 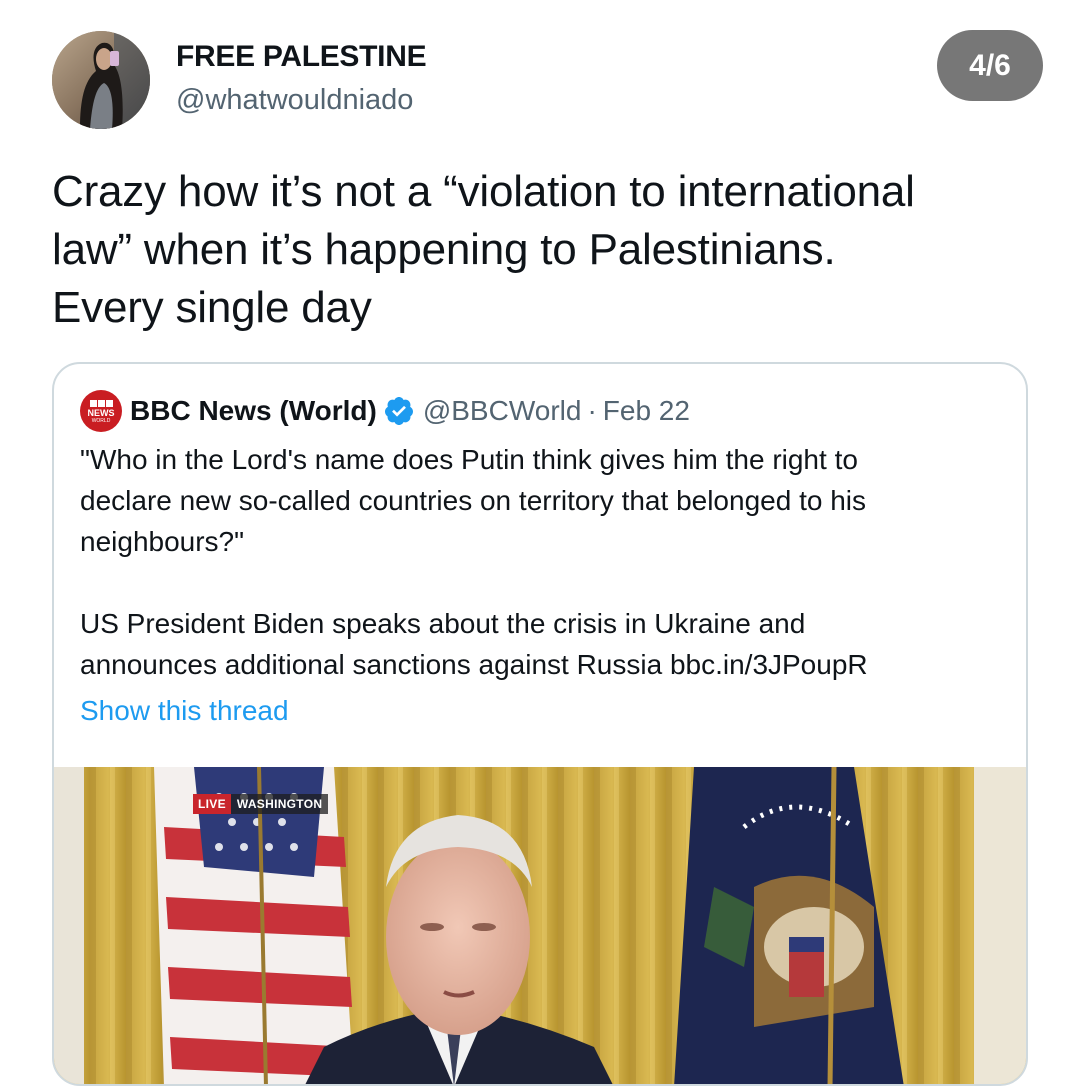 What do you see at coordinates (279, 804) in the screenshot?
I see `location-label: WASHINGTON` at bounding box center [279, 804].